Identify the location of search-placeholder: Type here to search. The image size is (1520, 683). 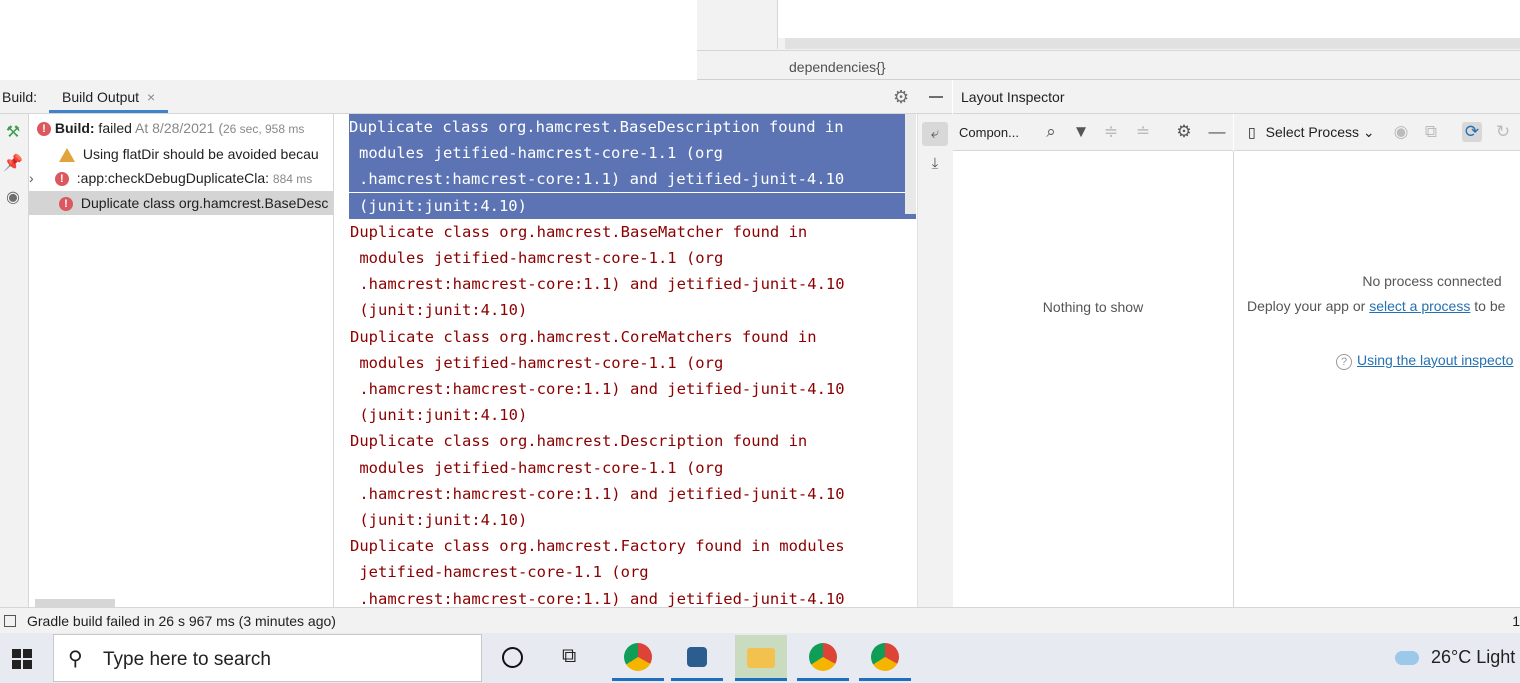
(187, 659).